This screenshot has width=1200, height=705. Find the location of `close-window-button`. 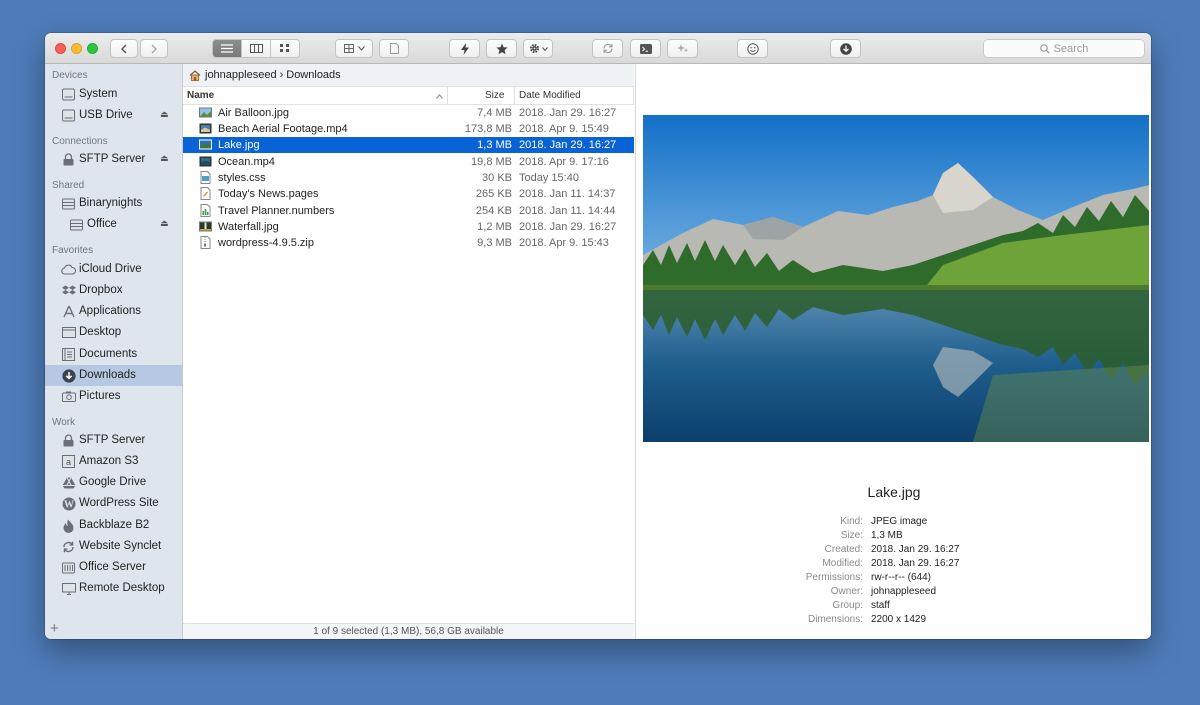

close-window-button is located at coordinates (60, 48).